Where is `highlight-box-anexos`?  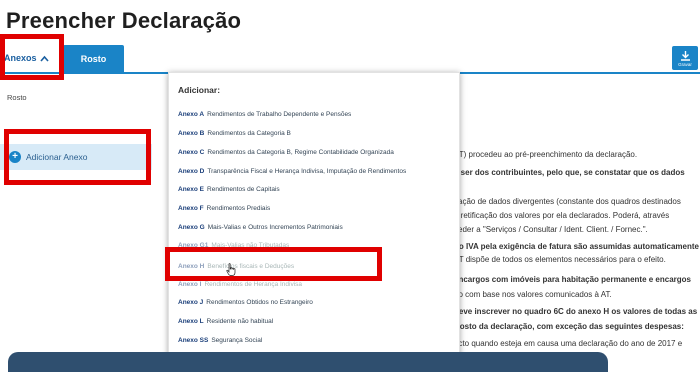 highlight-box-anexos is located at coordinates (32, 57).